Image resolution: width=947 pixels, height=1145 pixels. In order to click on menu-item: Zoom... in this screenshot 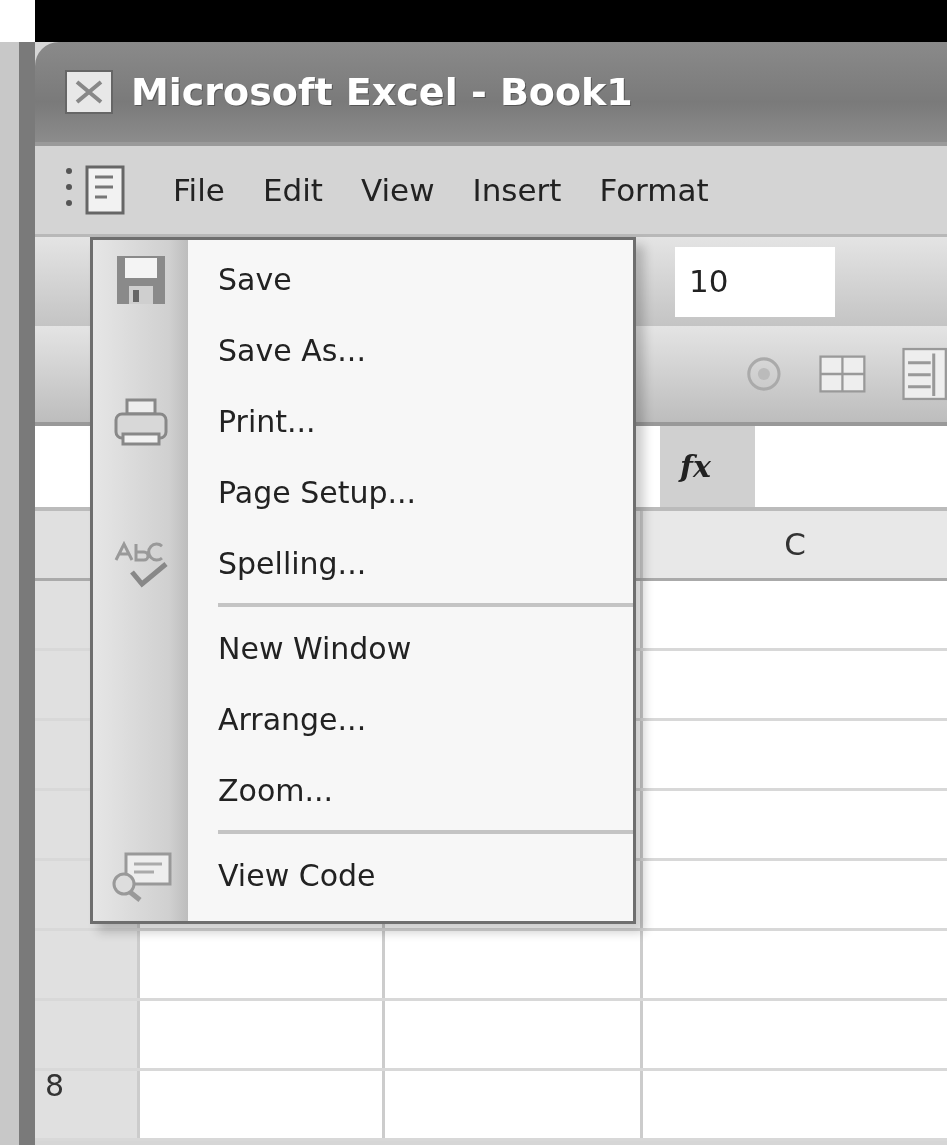, I will do `click(363, 790)`.